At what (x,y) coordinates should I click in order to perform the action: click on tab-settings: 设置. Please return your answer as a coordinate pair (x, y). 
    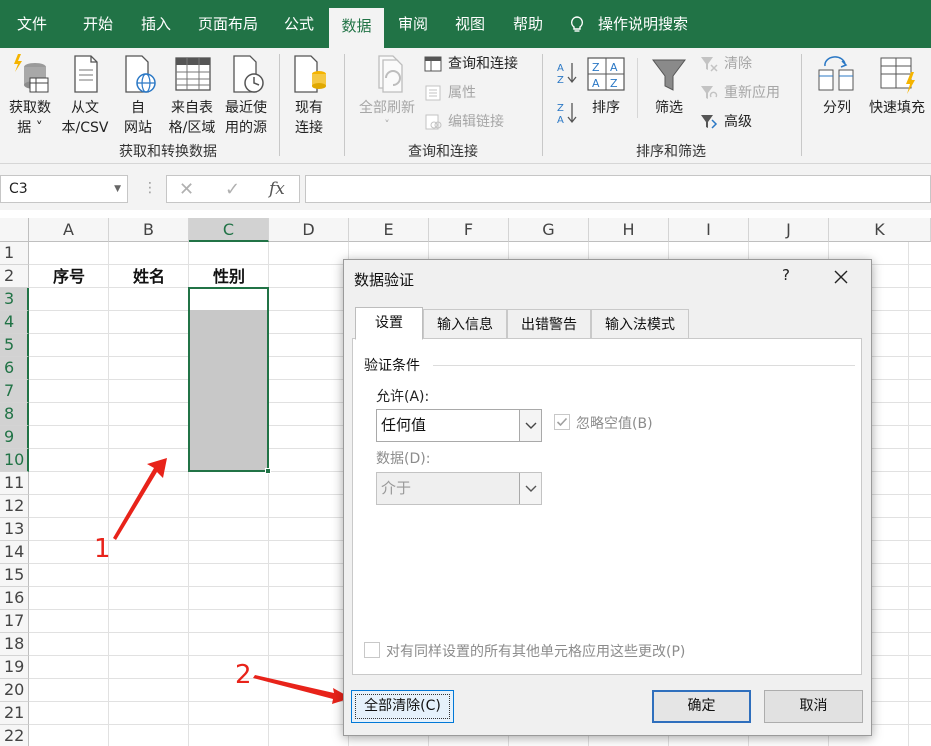
    Looking at the image, I should click on (389, 323).